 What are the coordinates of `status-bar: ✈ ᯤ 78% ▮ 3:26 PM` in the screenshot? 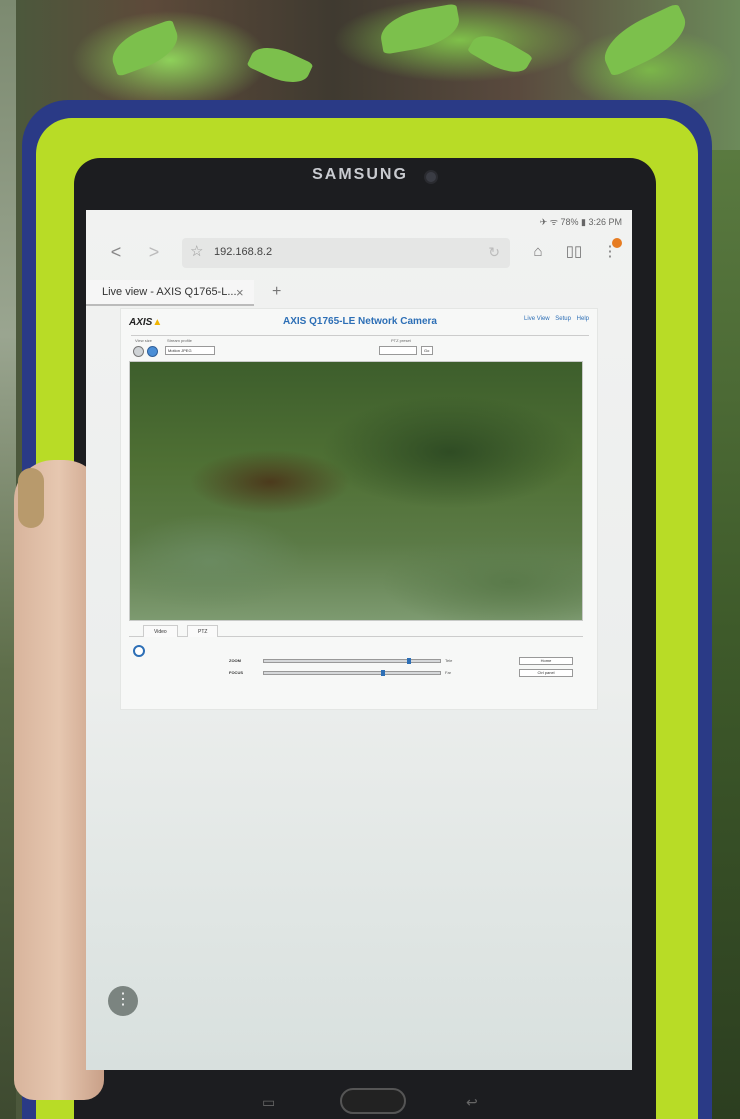 It's located at (359, 220).